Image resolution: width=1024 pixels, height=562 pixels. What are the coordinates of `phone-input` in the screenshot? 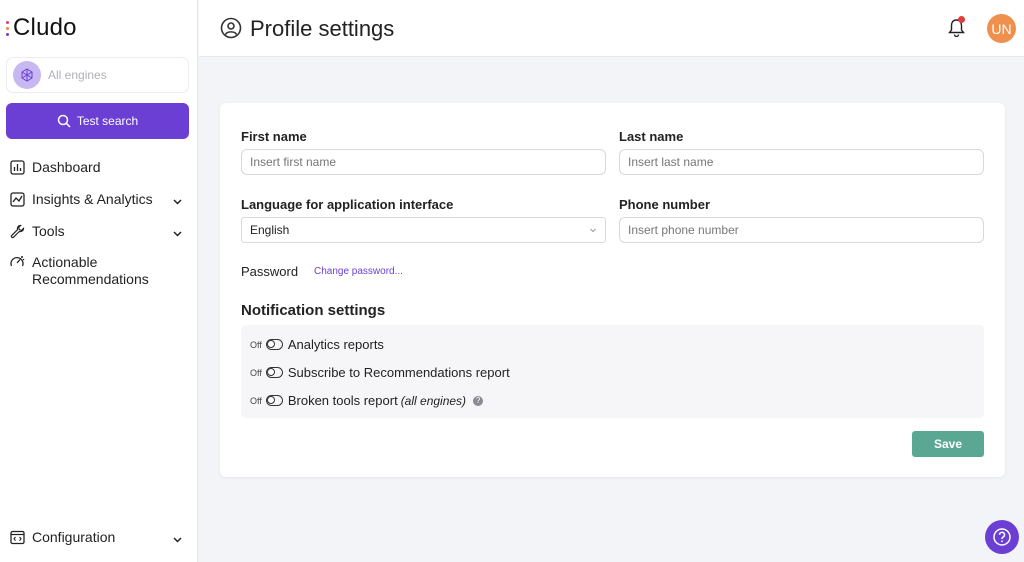 It's located at (801, 230).